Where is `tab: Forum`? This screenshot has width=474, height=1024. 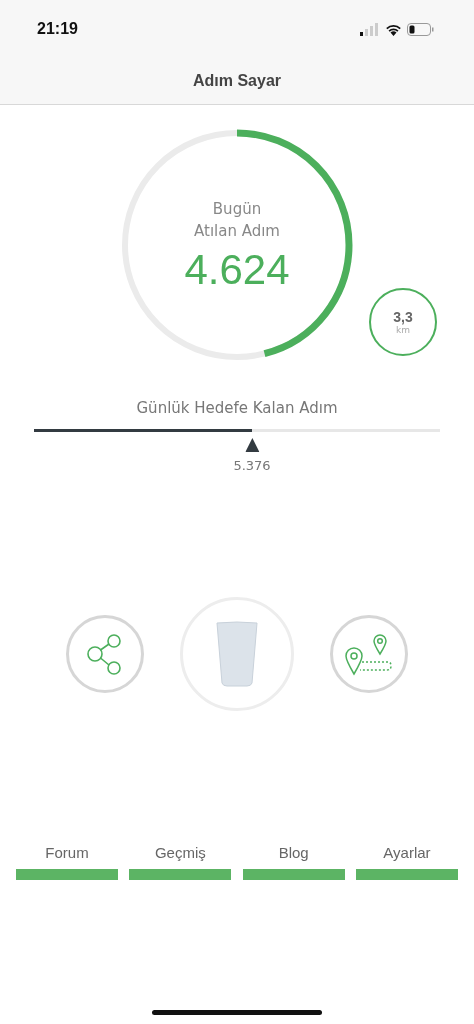 tab: Forum is located at coordinates (67, 862).